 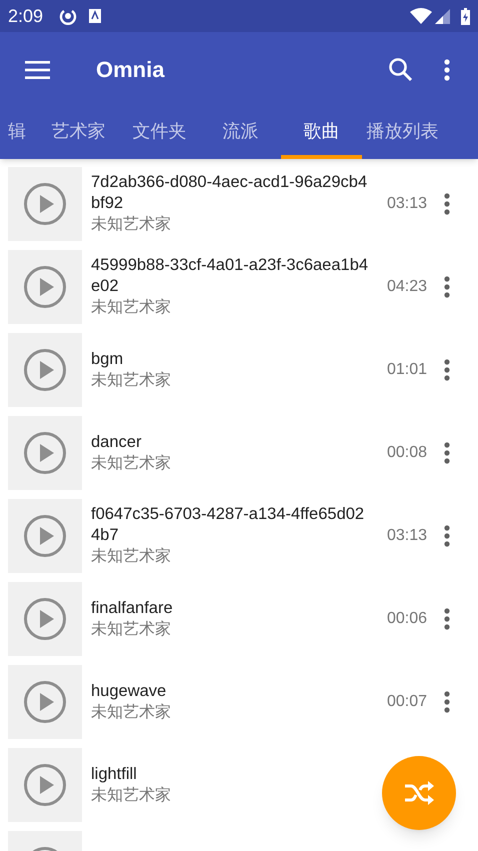 What do you see at coordinates (19, 133) in the screenshot?
I see `tab: 辑` at bounding box center [19, 133].